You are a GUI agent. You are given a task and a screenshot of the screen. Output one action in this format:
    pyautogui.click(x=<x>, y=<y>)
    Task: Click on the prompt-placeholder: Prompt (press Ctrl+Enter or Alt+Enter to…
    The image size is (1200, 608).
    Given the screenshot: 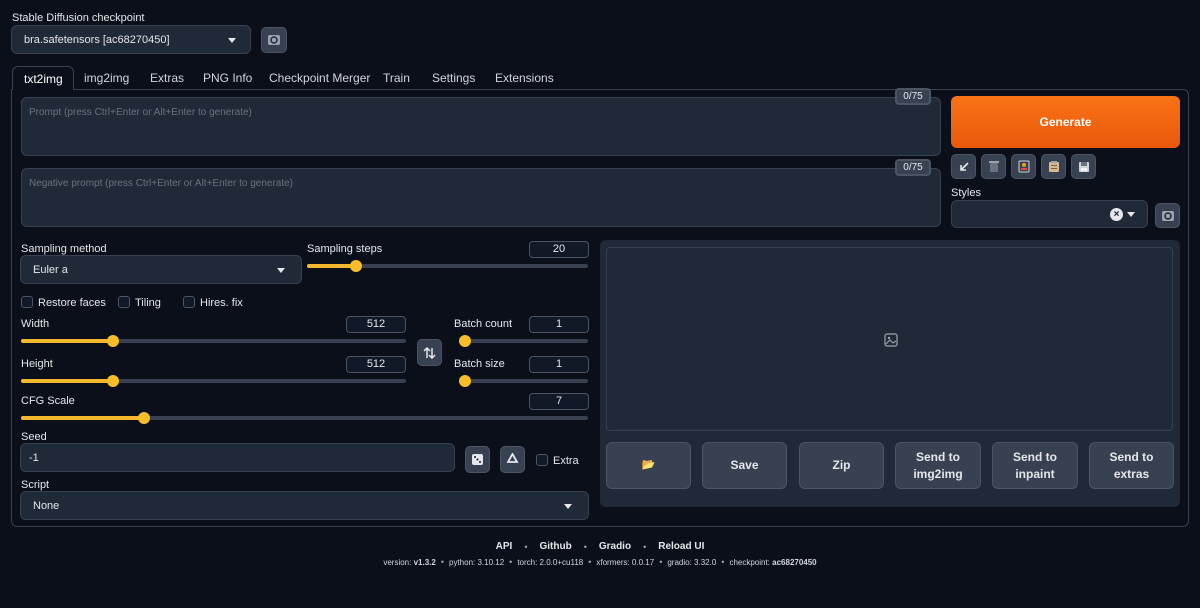 What is the action you would take?
    pyautogui.click(x=140, y=112)
    